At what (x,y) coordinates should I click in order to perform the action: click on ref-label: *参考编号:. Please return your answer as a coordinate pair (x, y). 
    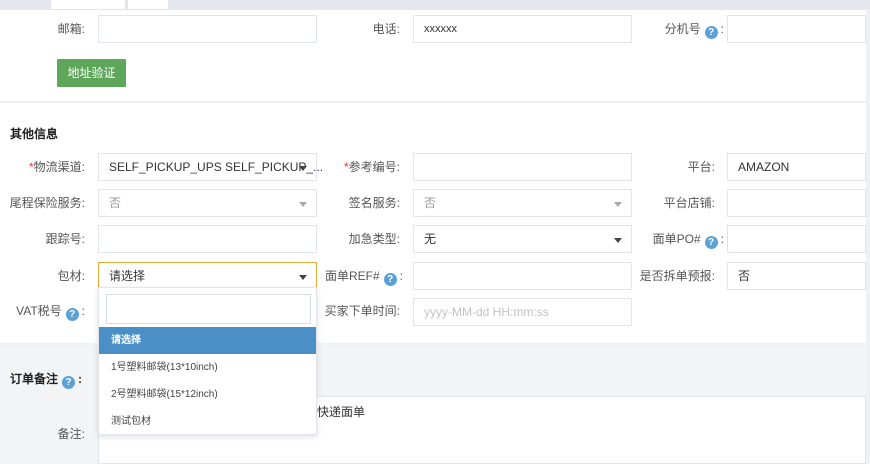
    Looking at the image, I should click on (365, 167).